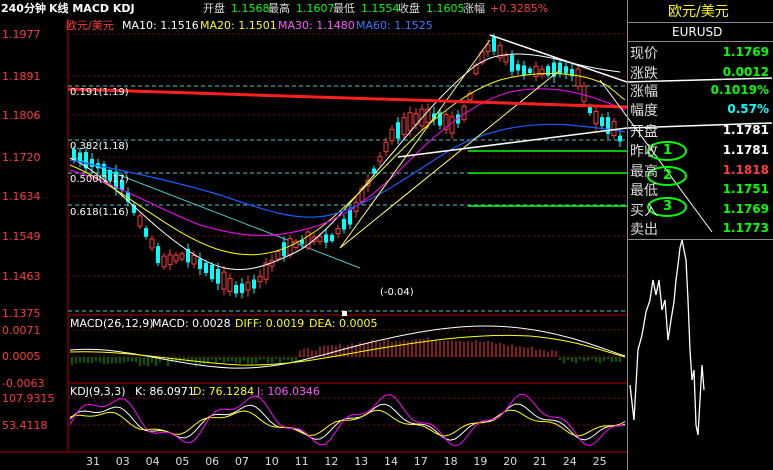 The width and height of the screenshot is (773, 470). What do you see at coordinates (450, 461) in the screenshot?
I see `date-tick: 18` at bounding box center [450, 461].